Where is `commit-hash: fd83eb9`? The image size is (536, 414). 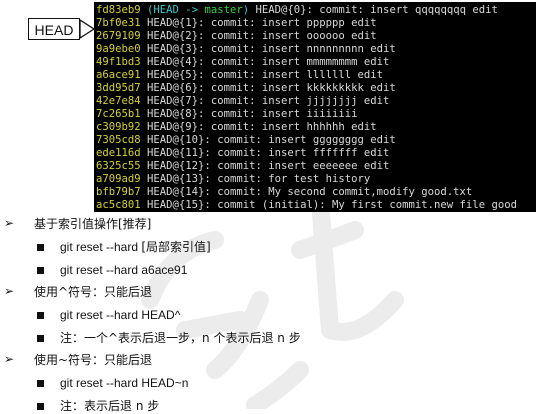 commit-hash: fd83eb9 is located at coordinates (118, 10).